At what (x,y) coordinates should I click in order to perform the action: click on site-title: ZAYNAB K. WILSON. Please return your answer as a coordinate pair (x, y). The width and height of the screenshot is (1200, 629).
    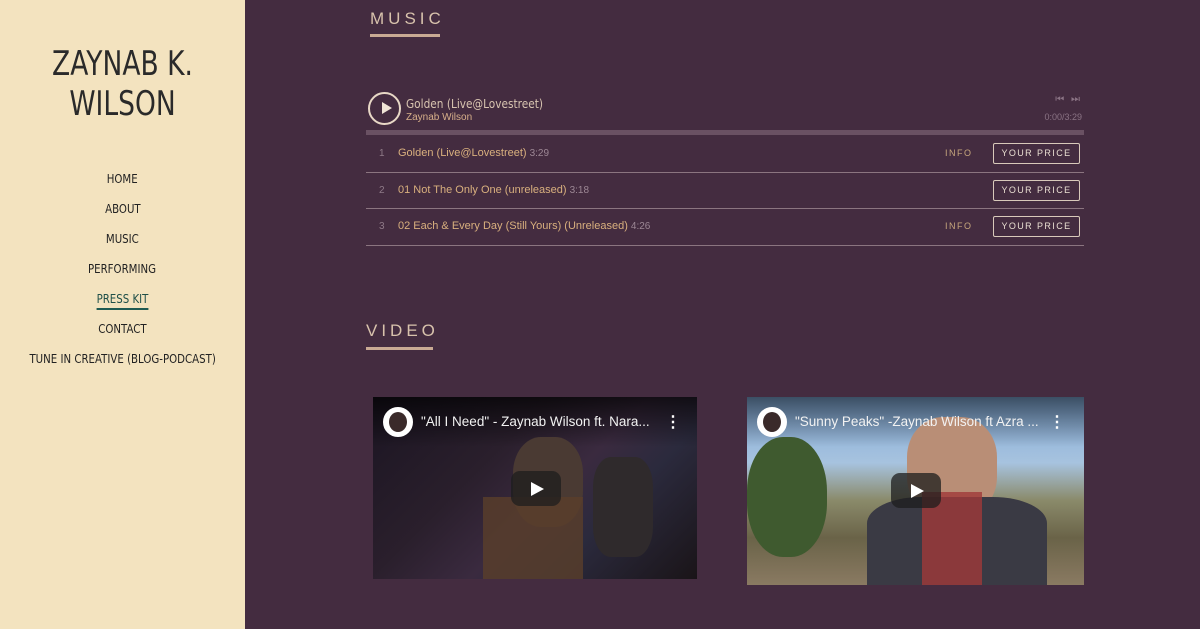
    Looking at the image, I should click on (122, 84).